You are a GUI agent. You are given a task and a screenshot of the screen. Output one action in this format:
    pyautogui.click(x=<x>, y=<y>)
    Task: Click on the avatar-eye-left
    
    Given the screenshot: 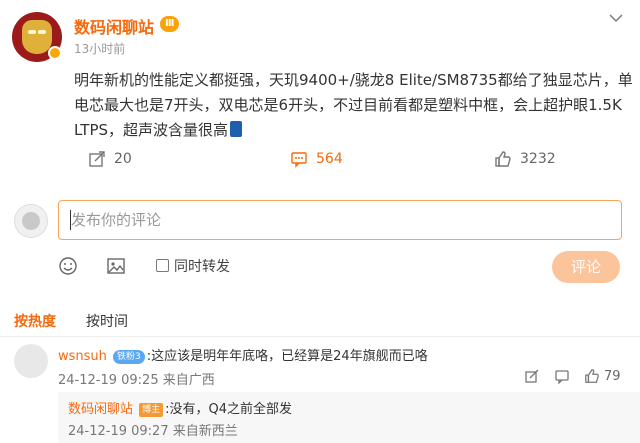 What is the action you would take?
    pyautogui.click(x=32, y=32)
    